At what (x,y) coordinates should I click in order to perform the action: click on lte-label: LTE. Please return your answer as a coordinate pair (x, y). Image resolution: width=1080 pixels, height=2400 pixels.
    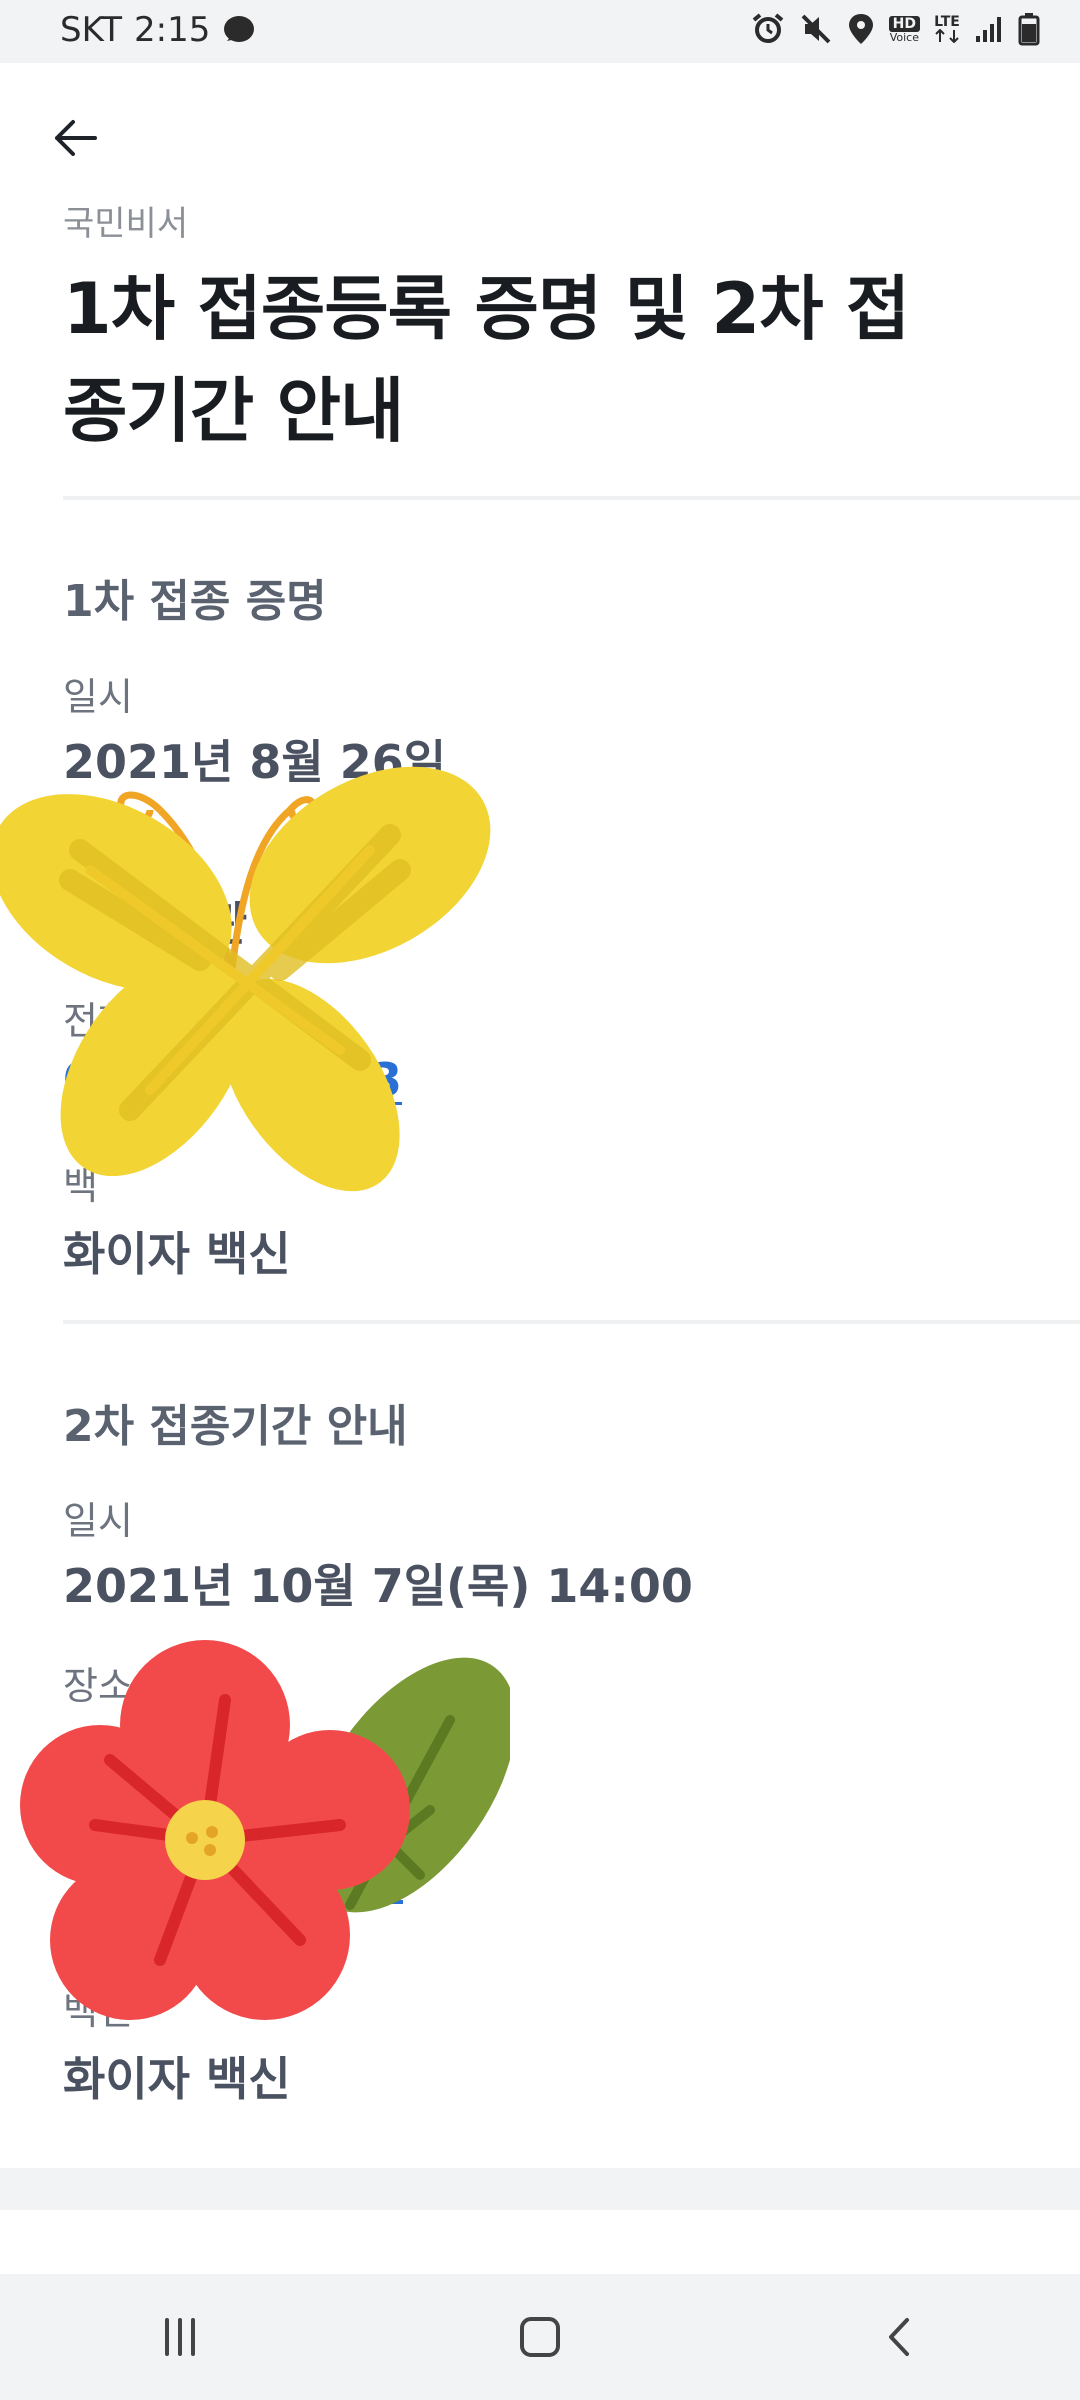
    Looking at the image, I should click on (947, 22).